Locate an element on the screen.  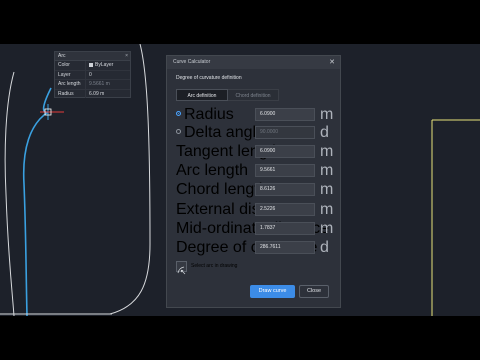
radio-selected-icon is located at coordinates (178, 114).